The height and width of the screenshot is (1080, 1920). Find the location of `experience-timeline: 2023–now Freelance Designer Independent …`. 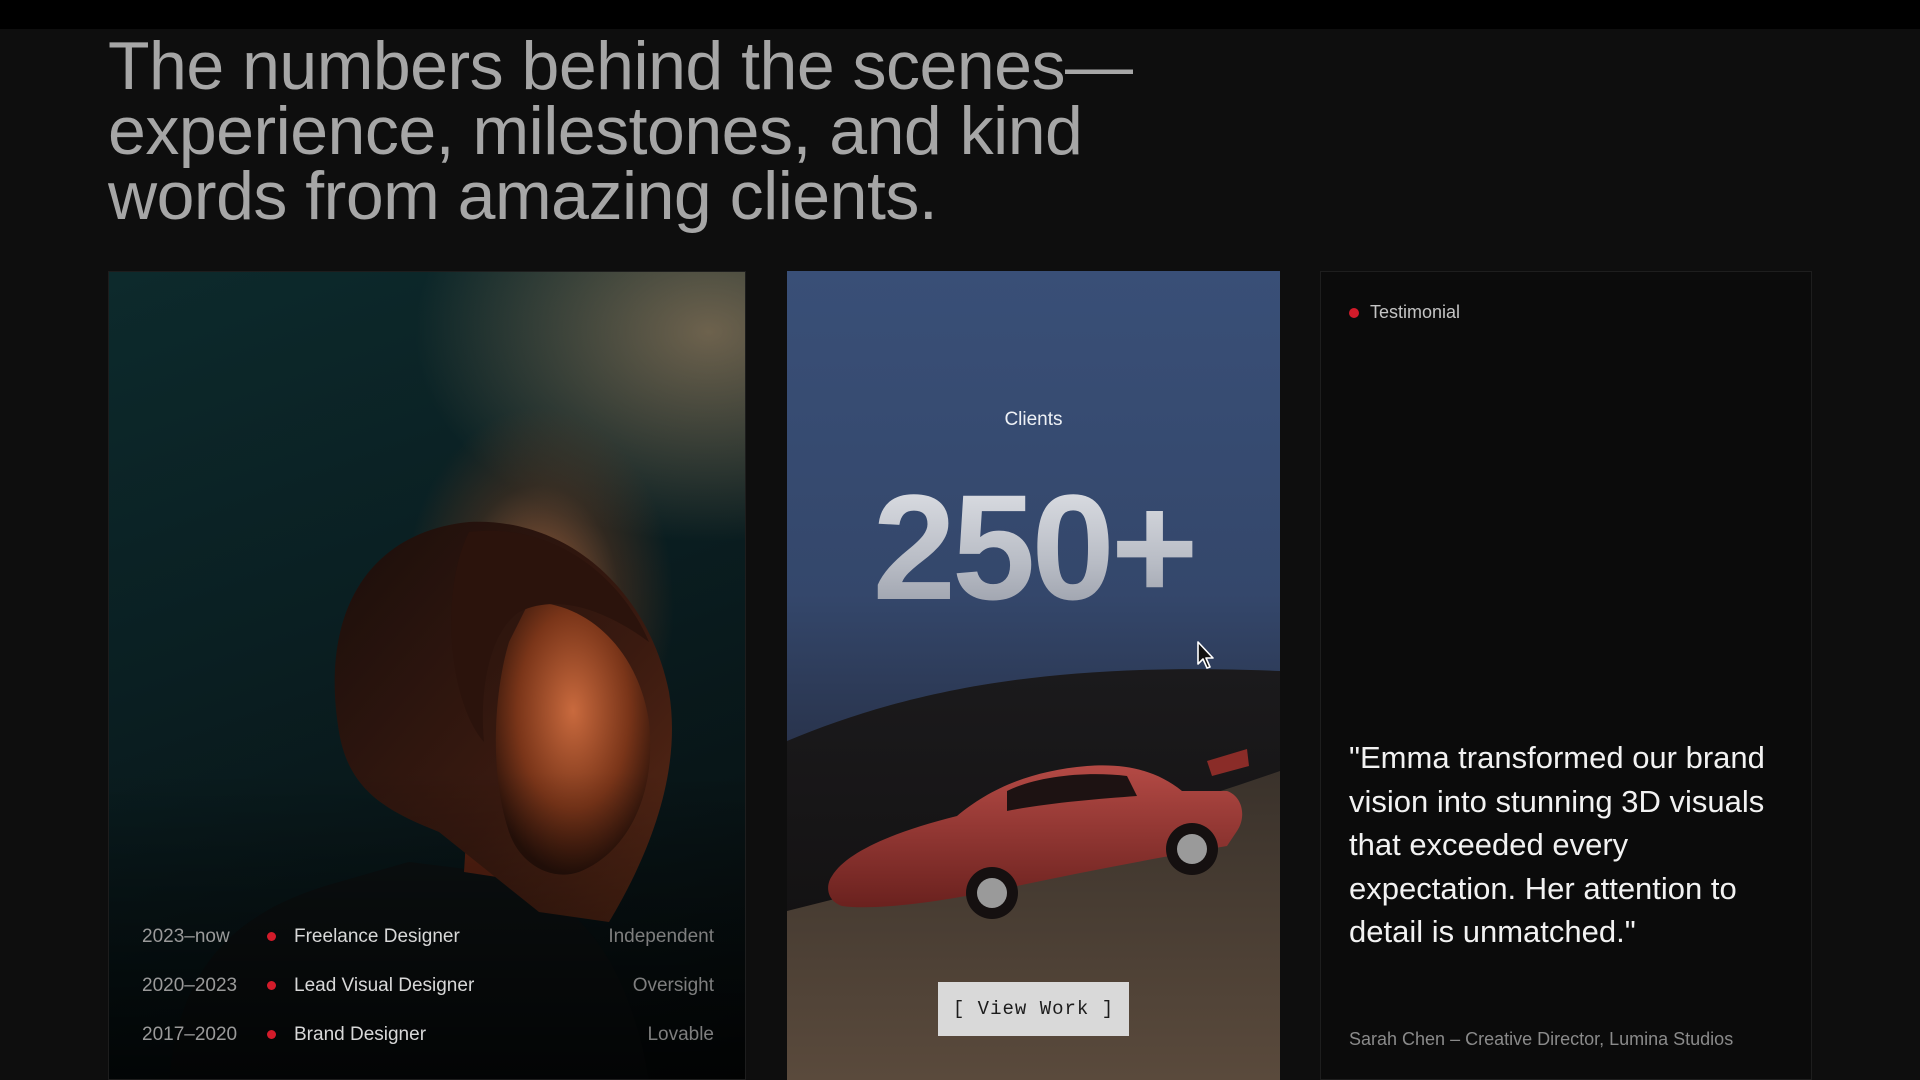

experience-timeline: 2023–now Freelance Designer Independent … is located at coordinates (428, 985).